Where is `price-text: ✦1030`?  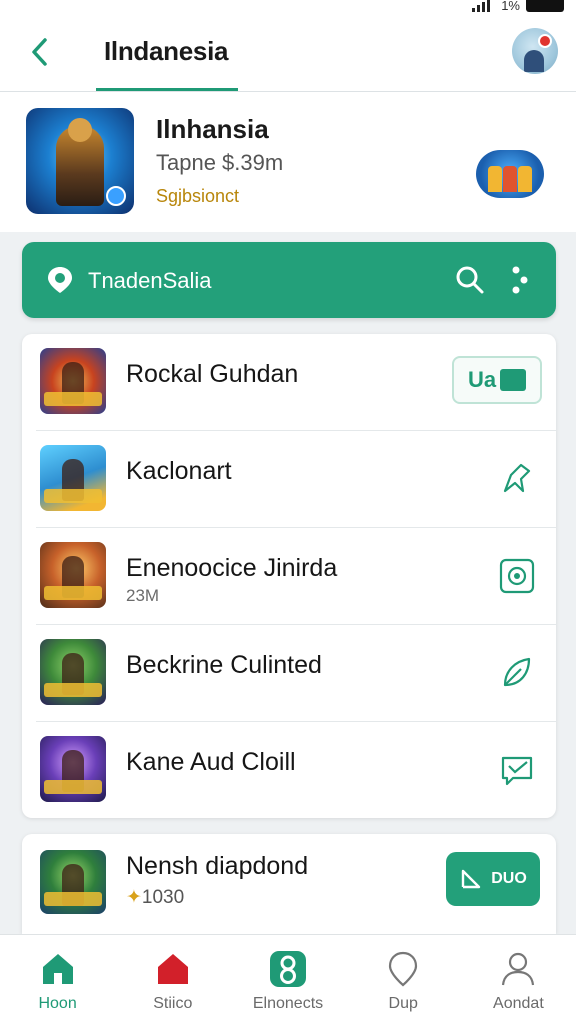
price-text: ✦1030 is located at coordinates (155, 897).